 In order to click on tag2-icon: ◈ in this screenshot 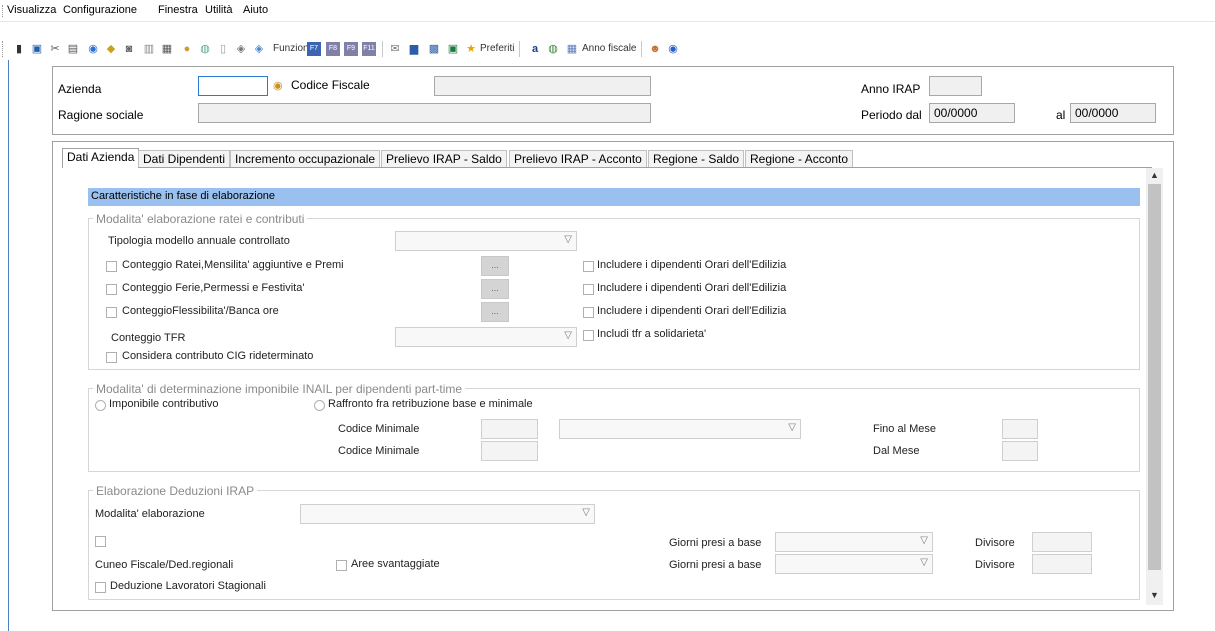, I will do `click(259, 49)`.